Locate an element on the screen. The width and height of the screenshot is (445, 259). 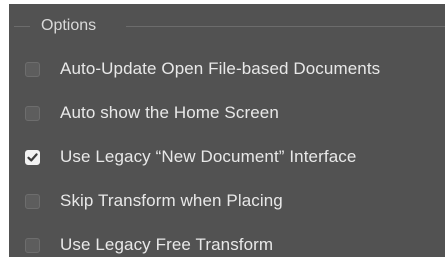
option-label: Use Legacy Free Transform is located at coordinates (167, 244).